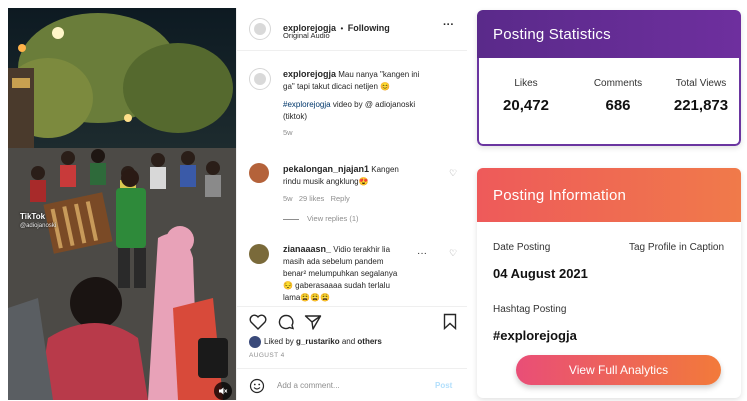 This screenshot has height=401, width=747. What do you see at coordinates (526, 105) in the screenshot?
I see `stat-value: 20,472` at bounding box center [526, 105].